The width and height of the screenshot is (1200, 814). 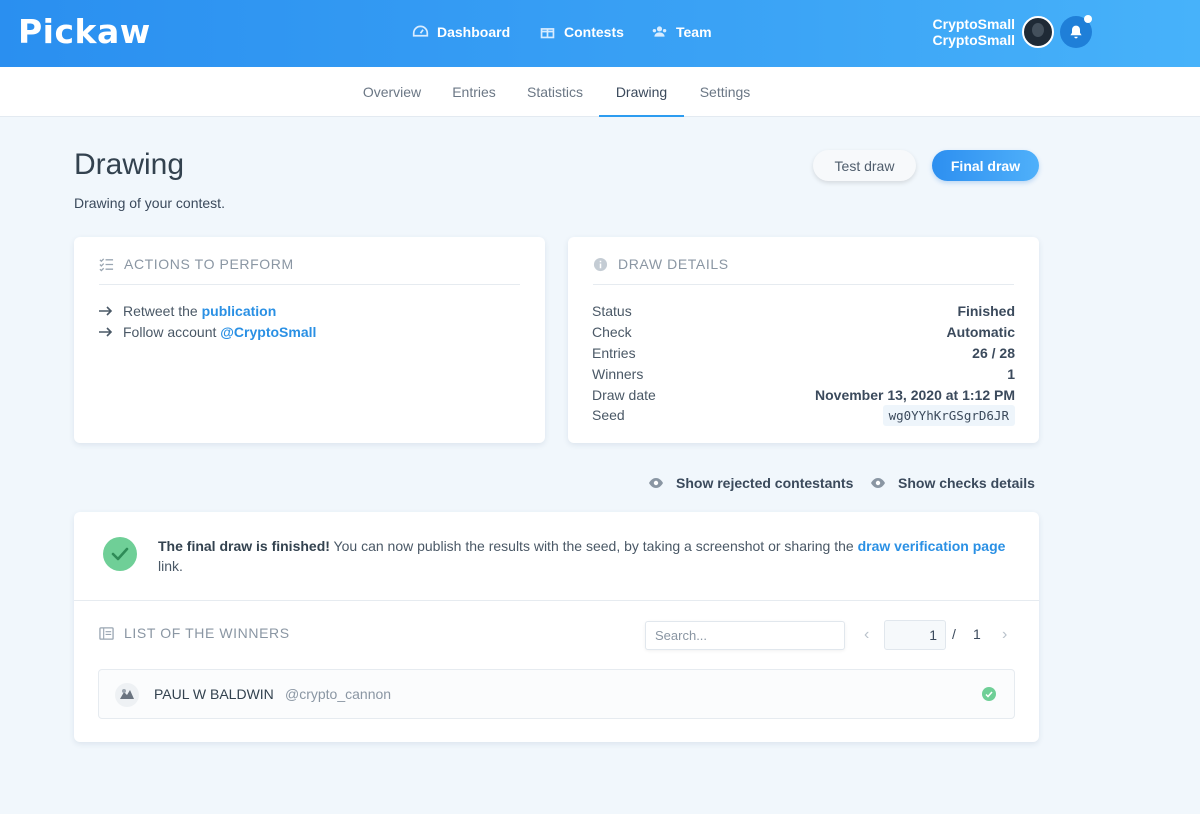 I want to click on action-text: Follow account, so click(x=170, y=332).